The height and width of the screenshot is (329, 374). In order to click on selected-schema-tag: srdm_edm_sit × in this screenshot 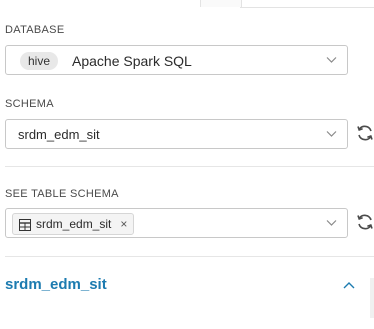, I will do `click(73, 224)`.